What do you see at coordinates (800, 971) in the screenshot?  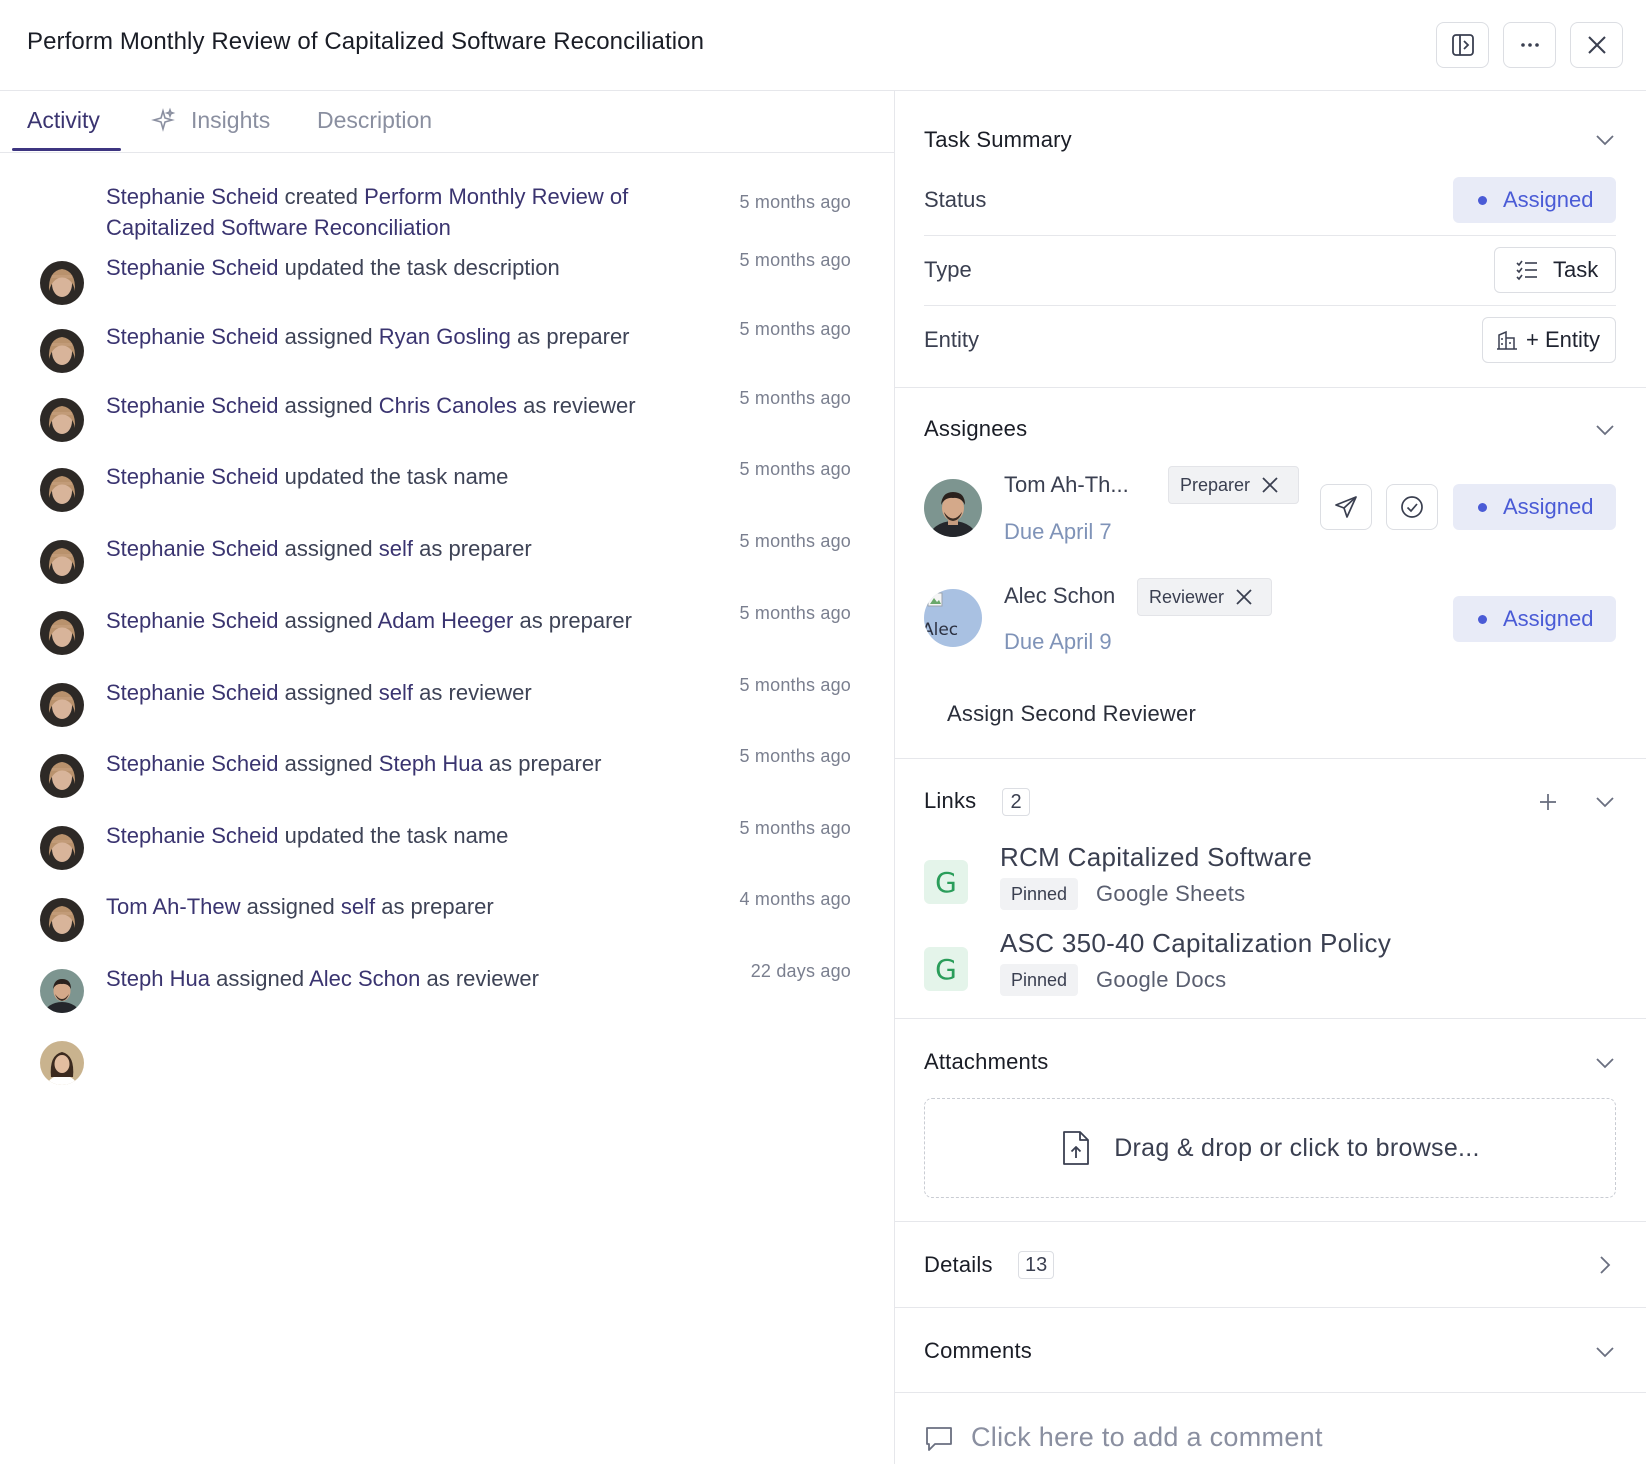 I see `activity-timestamp: 22 days ago` at bounding box center [800, 971].